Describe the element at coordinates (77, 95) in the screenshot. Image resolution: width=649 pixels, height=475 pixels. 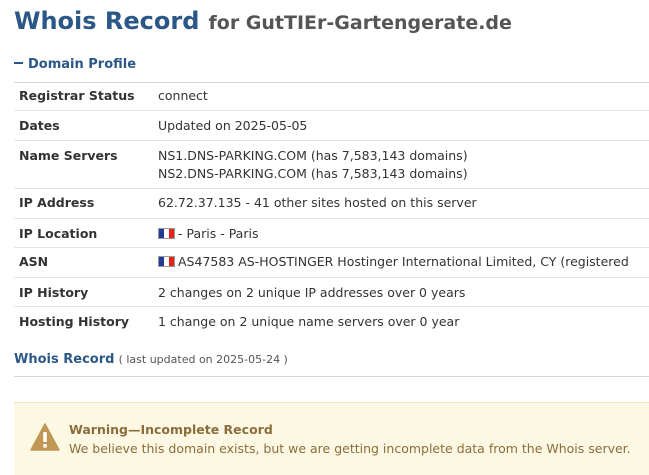
I see `row-label: Registrar Status` at that location.